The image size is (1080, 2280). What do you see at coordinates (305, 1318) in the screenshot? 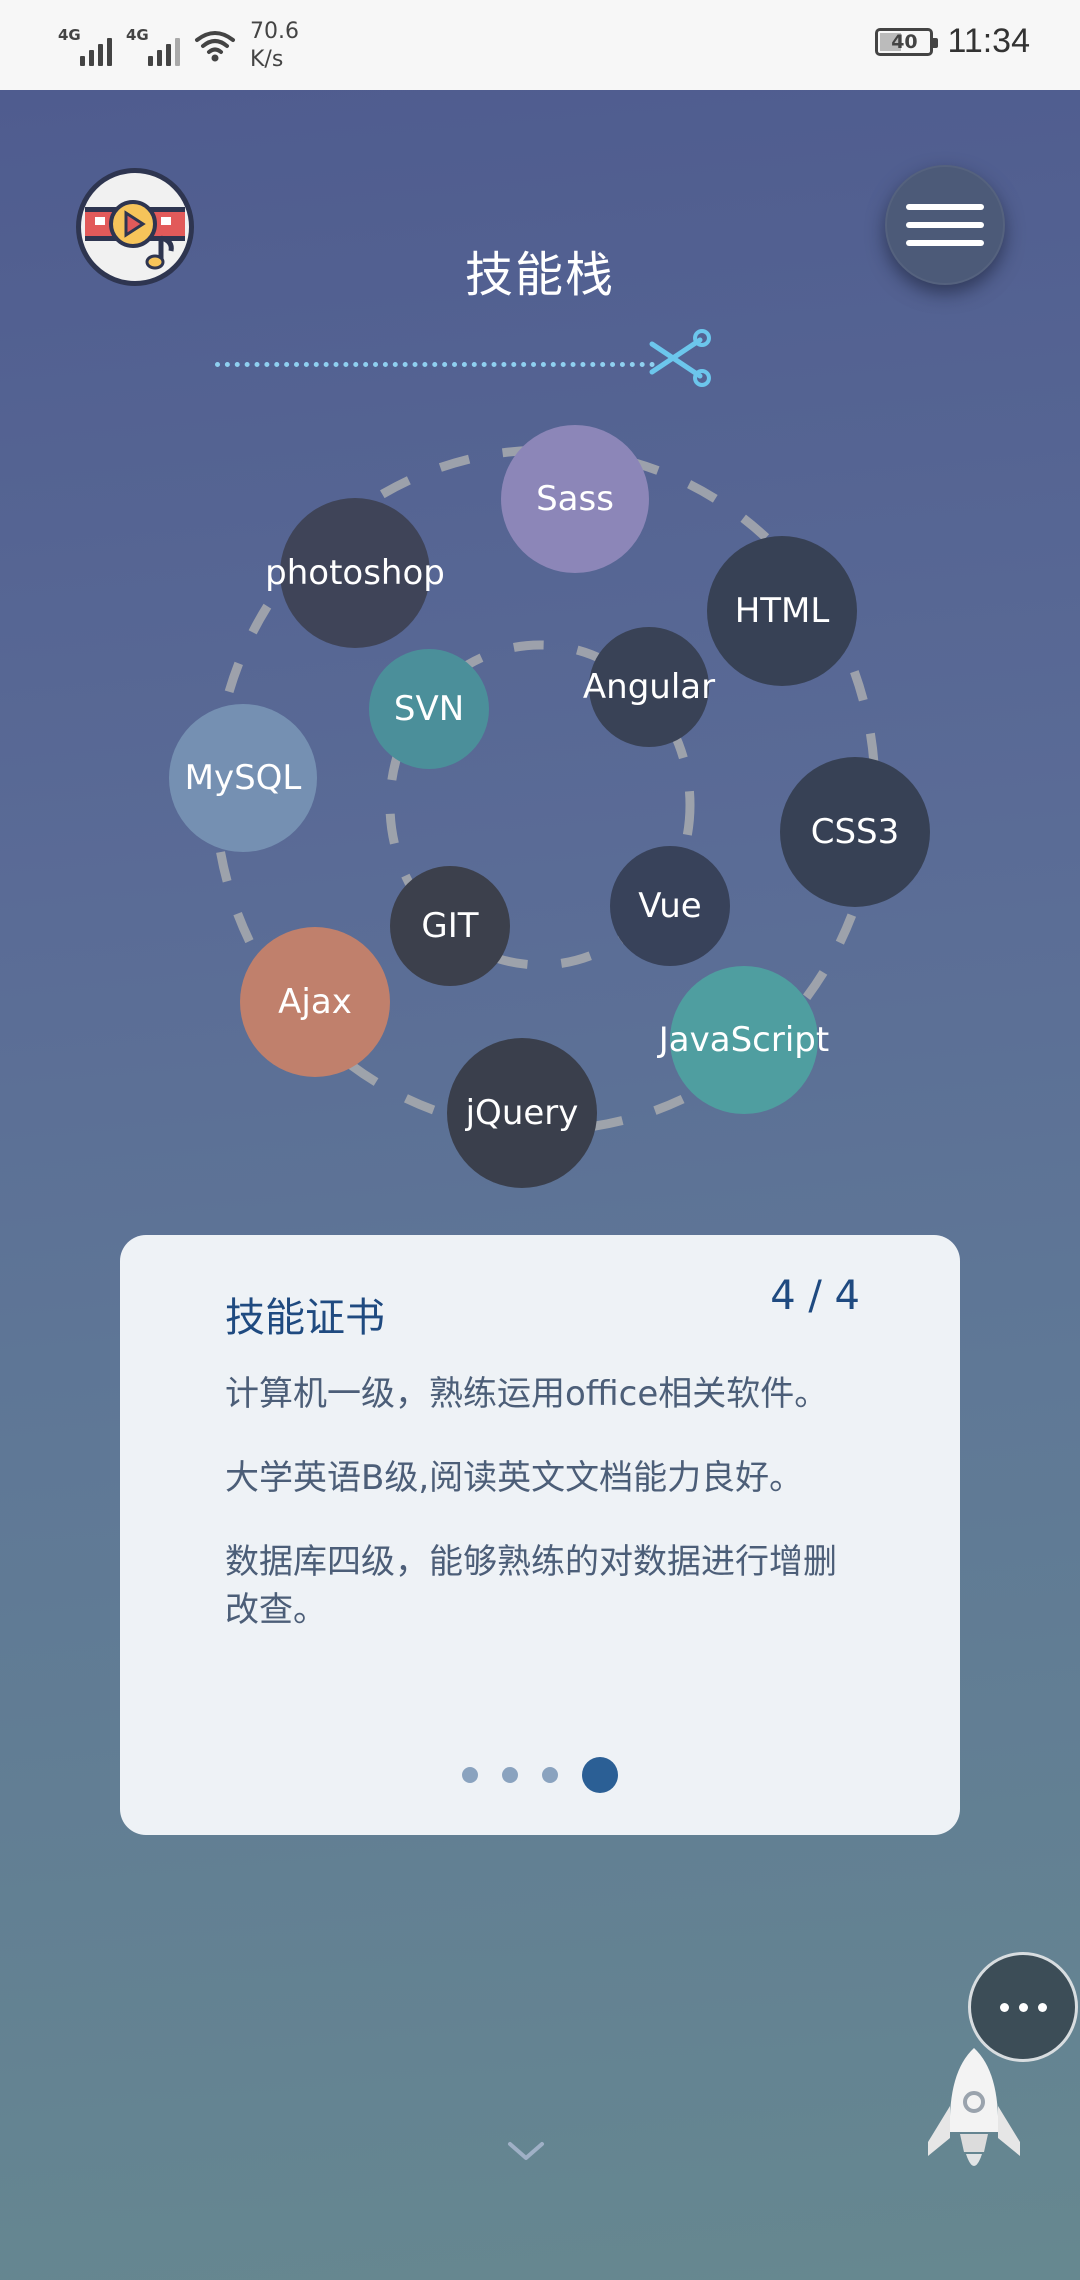
I see `card-title: 技能证书` at bounding box center [305, 1318].